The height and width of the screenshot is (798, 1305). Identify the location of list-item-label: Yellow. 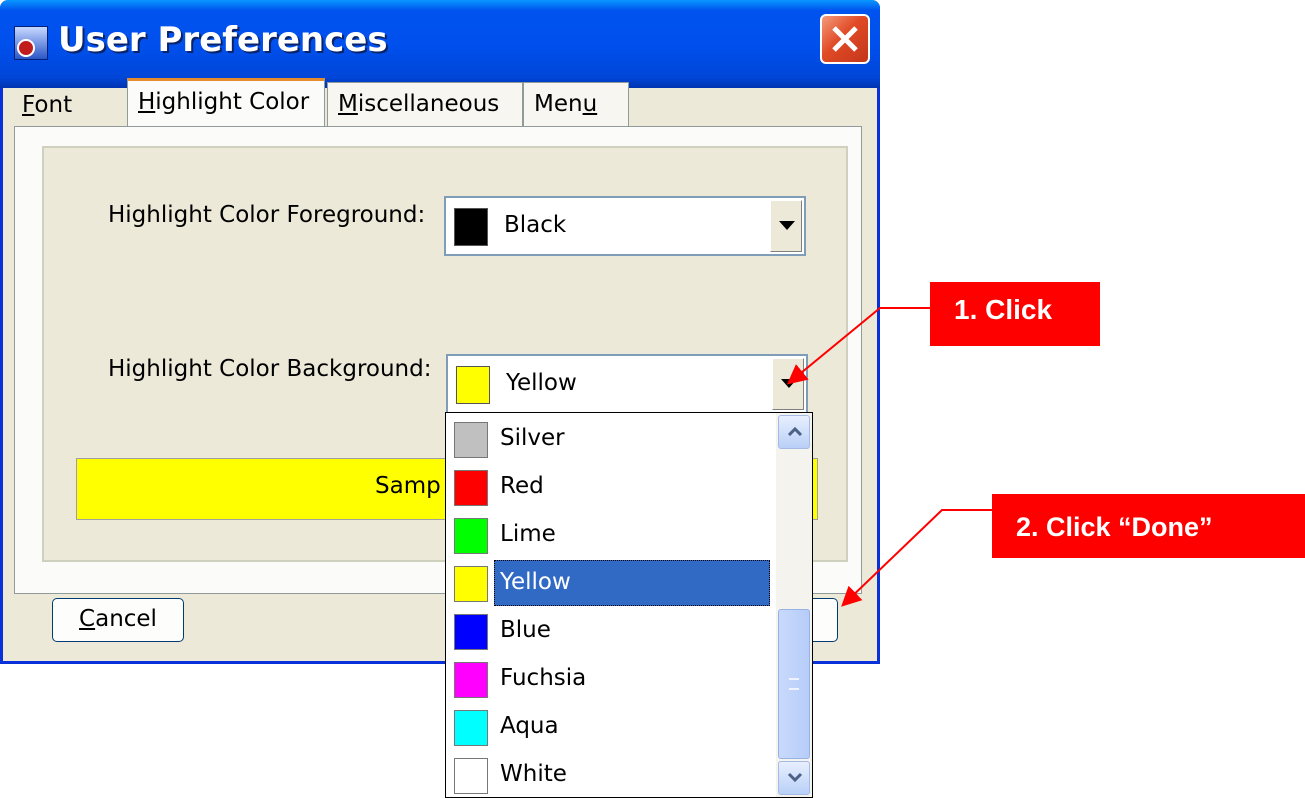
(535, 582).